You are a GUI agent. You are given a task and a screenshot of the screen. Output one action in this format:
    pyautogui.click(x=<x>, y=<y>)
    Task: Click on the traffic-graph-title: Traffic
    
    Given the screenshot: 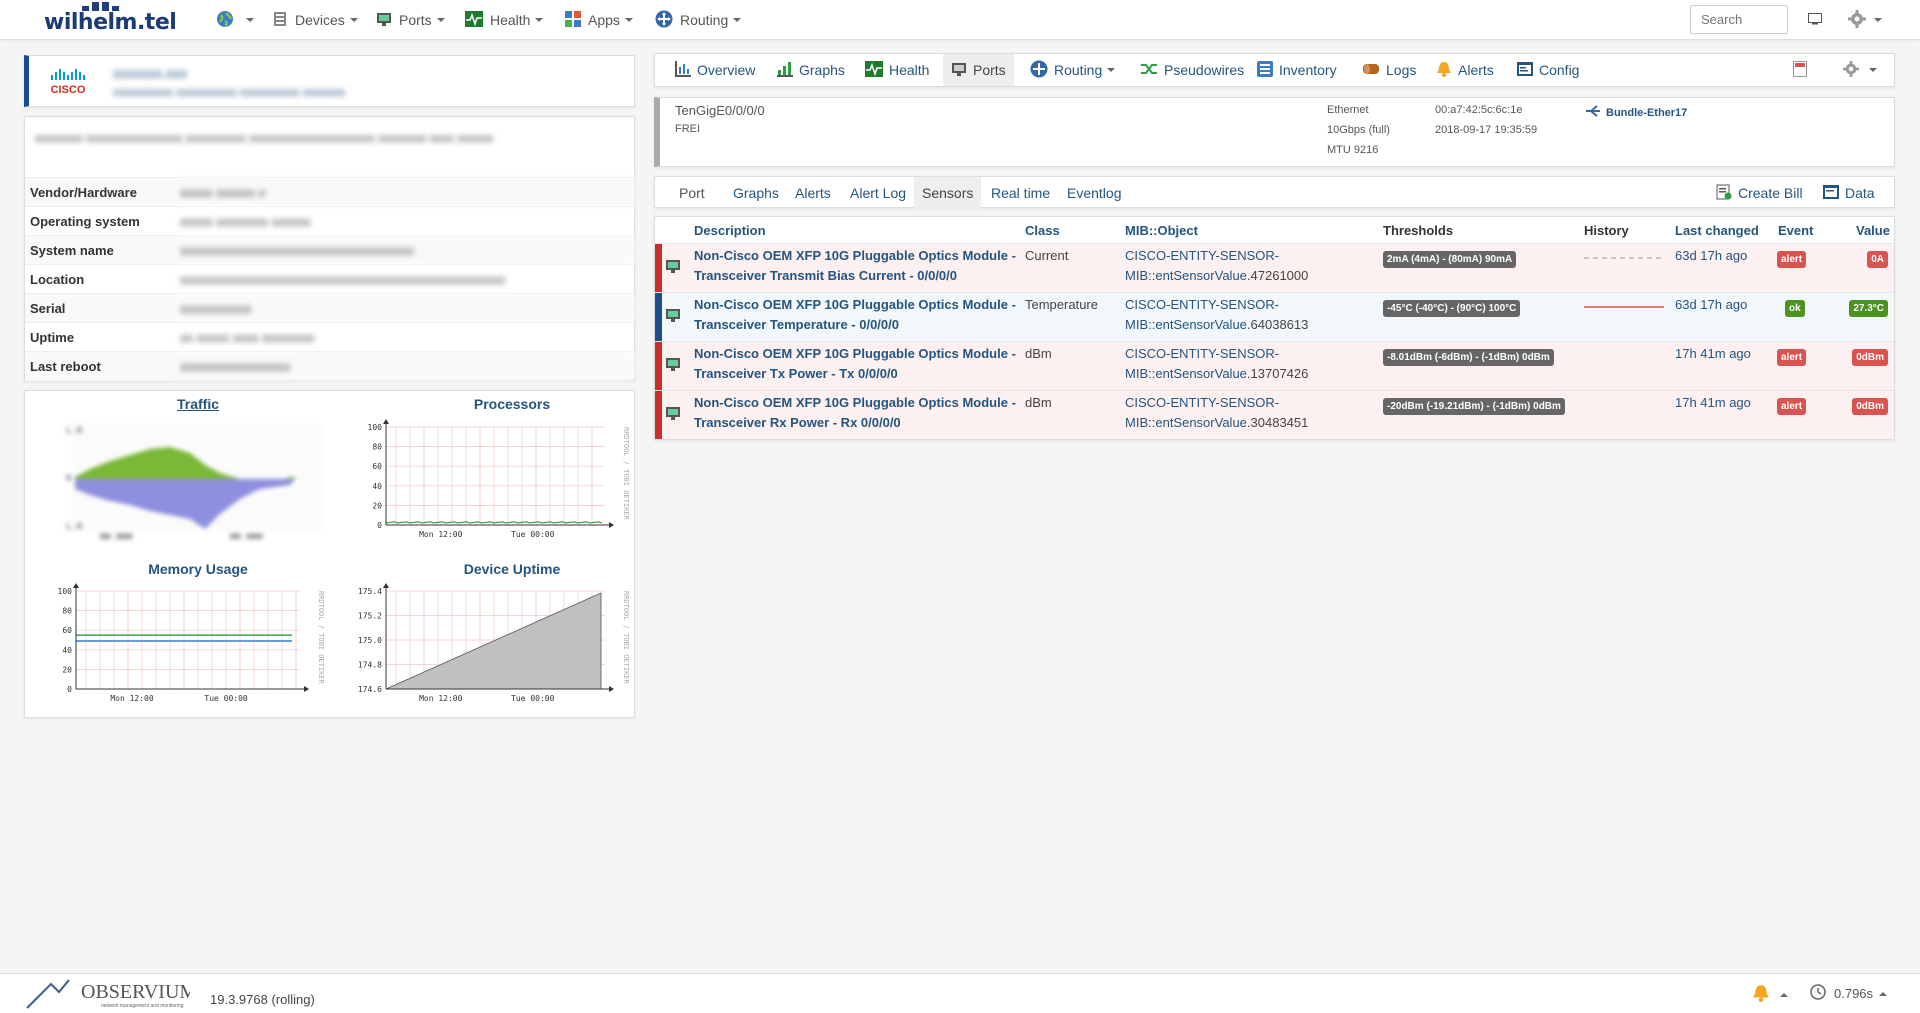 What is the action you would take?
    pyautogui.click(x=198, y=404)
    